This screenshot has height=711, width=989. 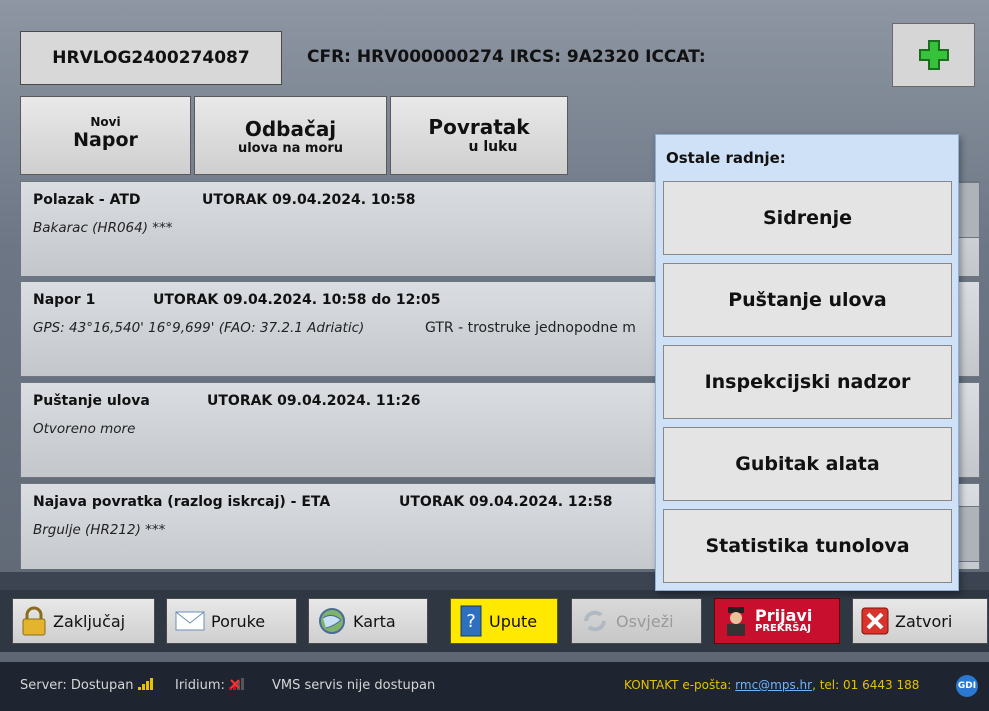 I want to click on add-button, so click(x=933, y=55).